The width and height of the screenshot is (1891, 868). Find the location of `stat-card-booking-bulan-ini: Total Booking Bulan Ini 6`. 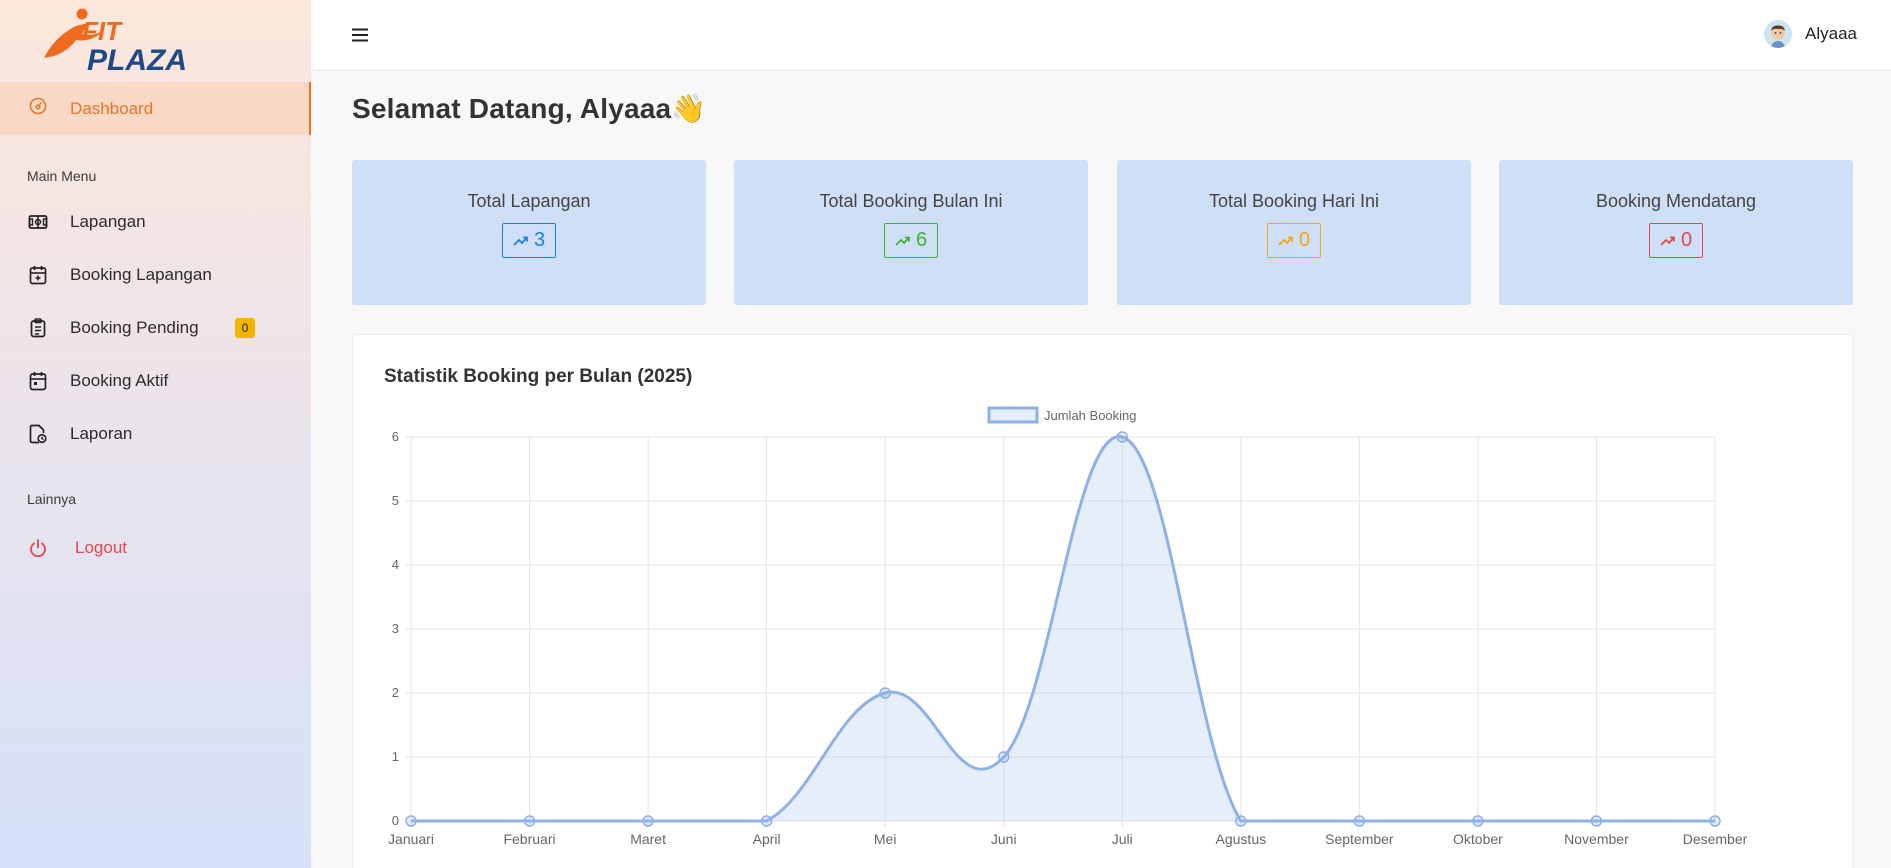

stat-card-booking-bulan-ini: Total Booking Bulan Ini 6 is located at coordinates (911, 232).